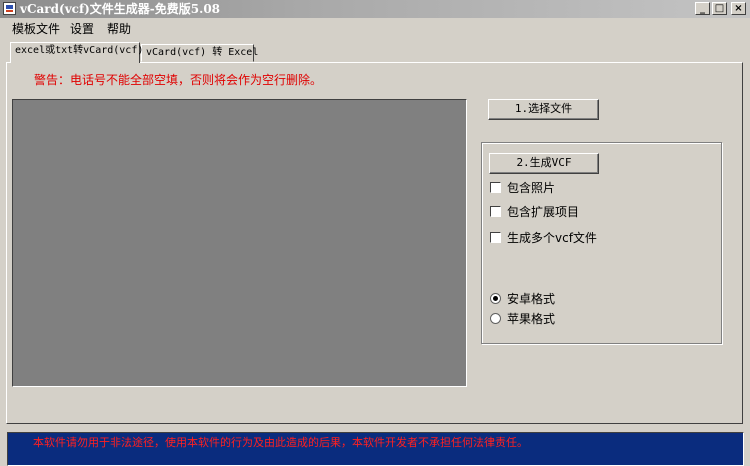 The height and width of the screenshot is (466, 750). What do you see at coordinates (552, 237) in the screenshot?
I see `multiple-files-label: 生成多个vcf文件` at bounding box center [552, 237].